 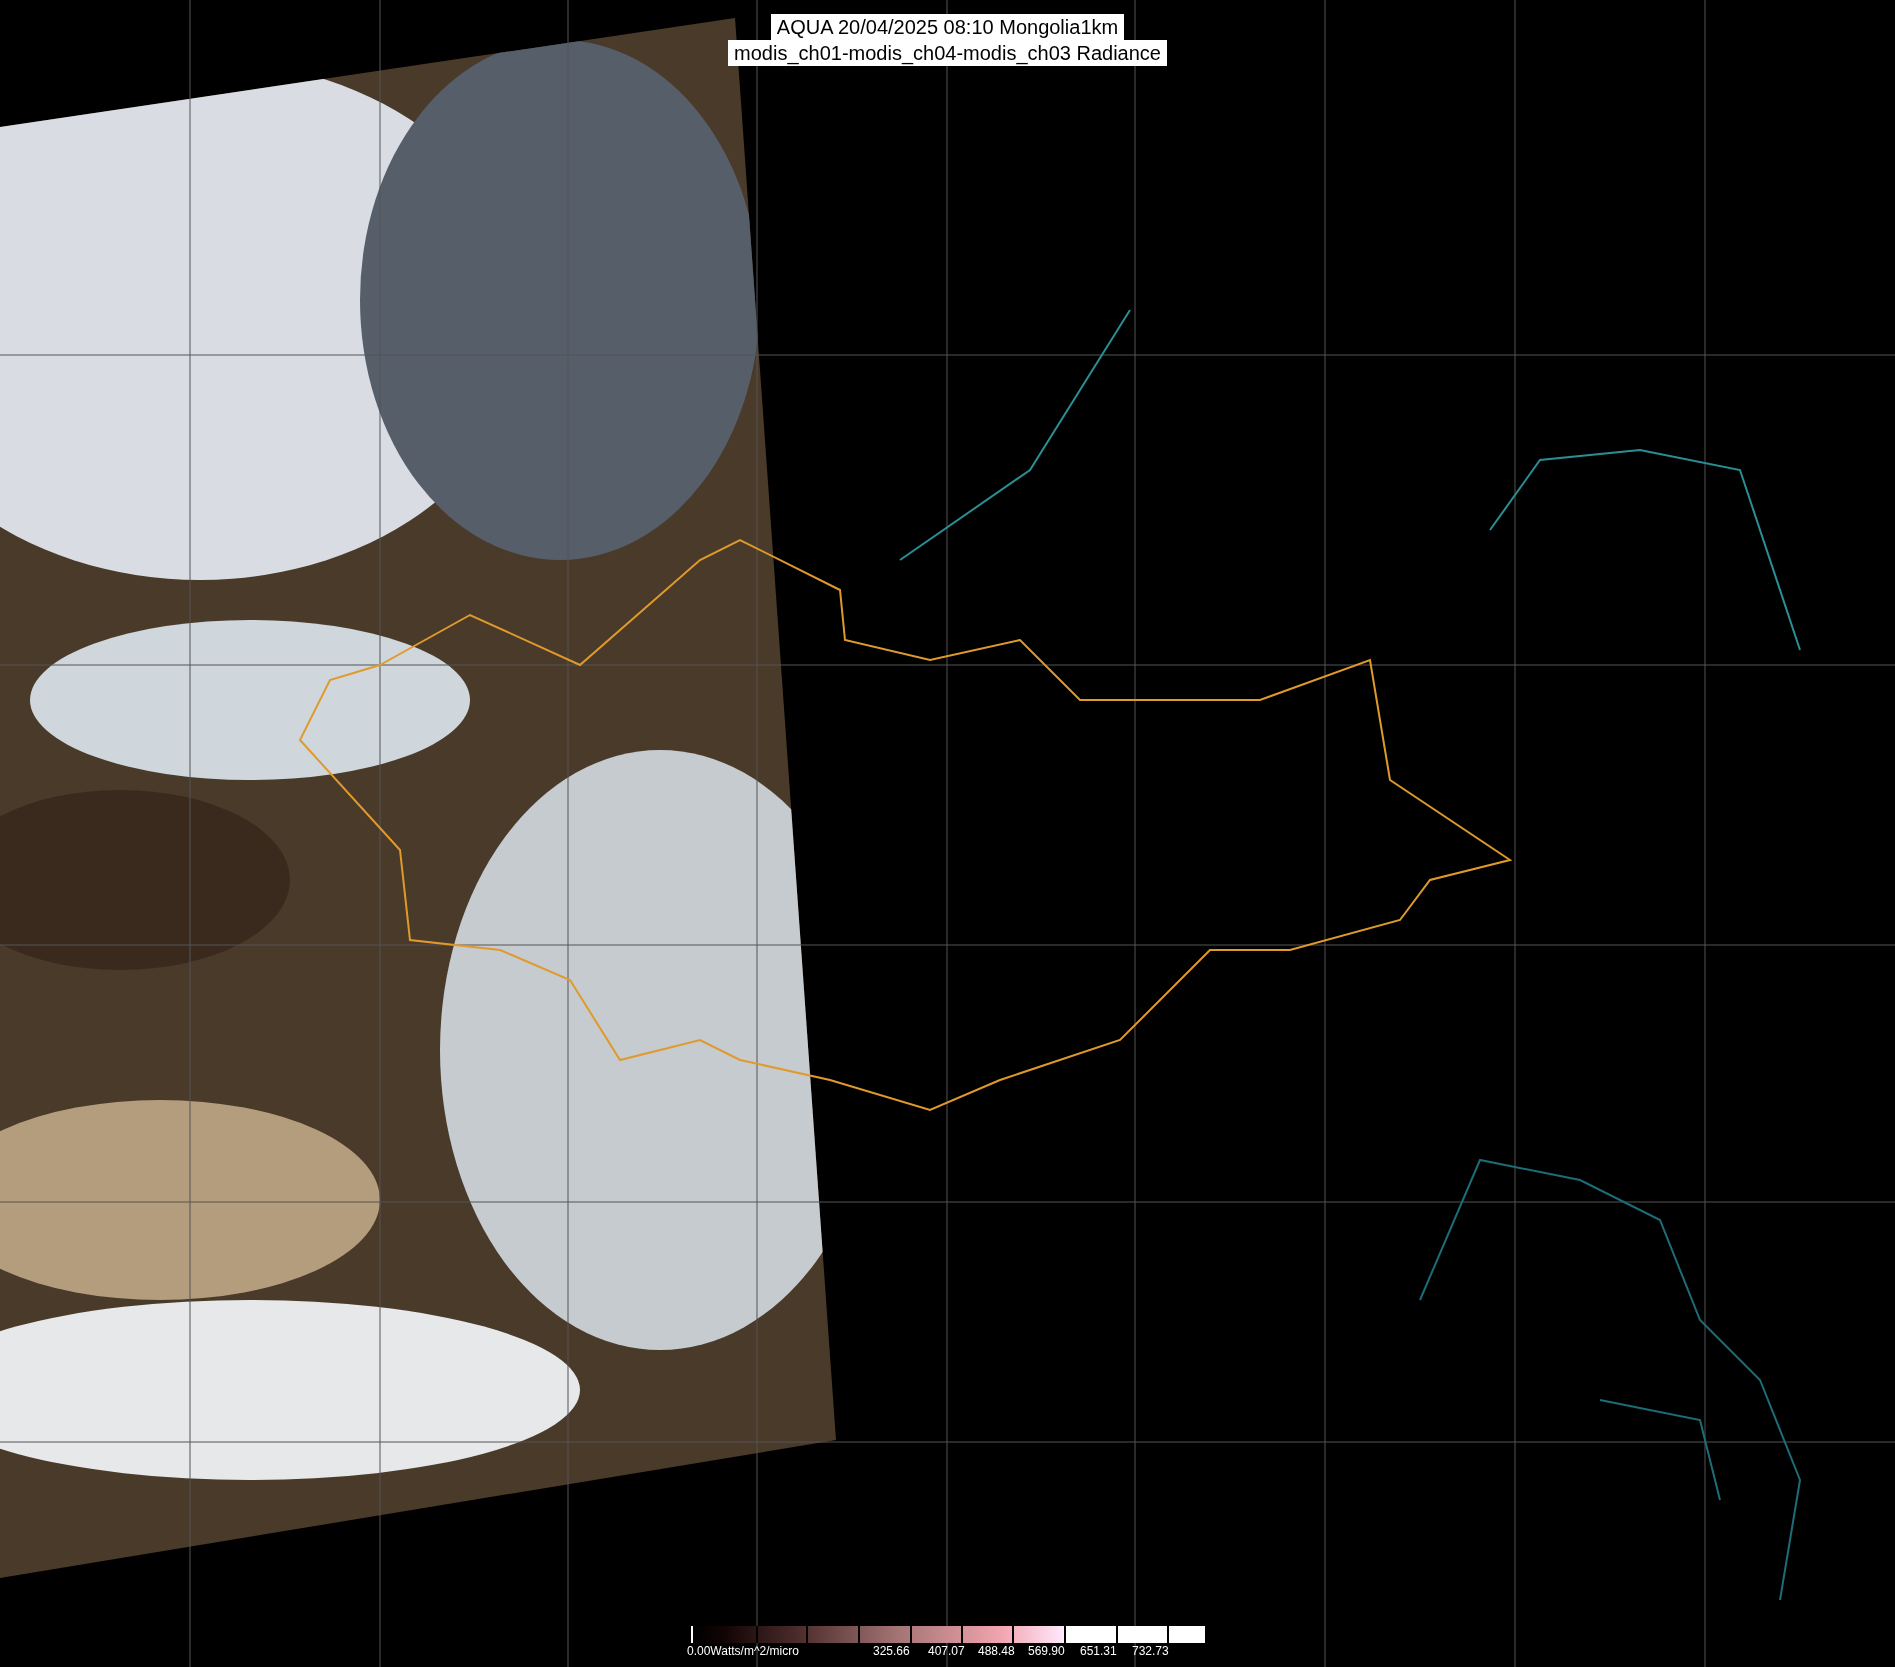 What do you see at coordinates (946, 1651) in the screenshot?
I see `scale-label: 407.07` at bounding box center [946, 1651].